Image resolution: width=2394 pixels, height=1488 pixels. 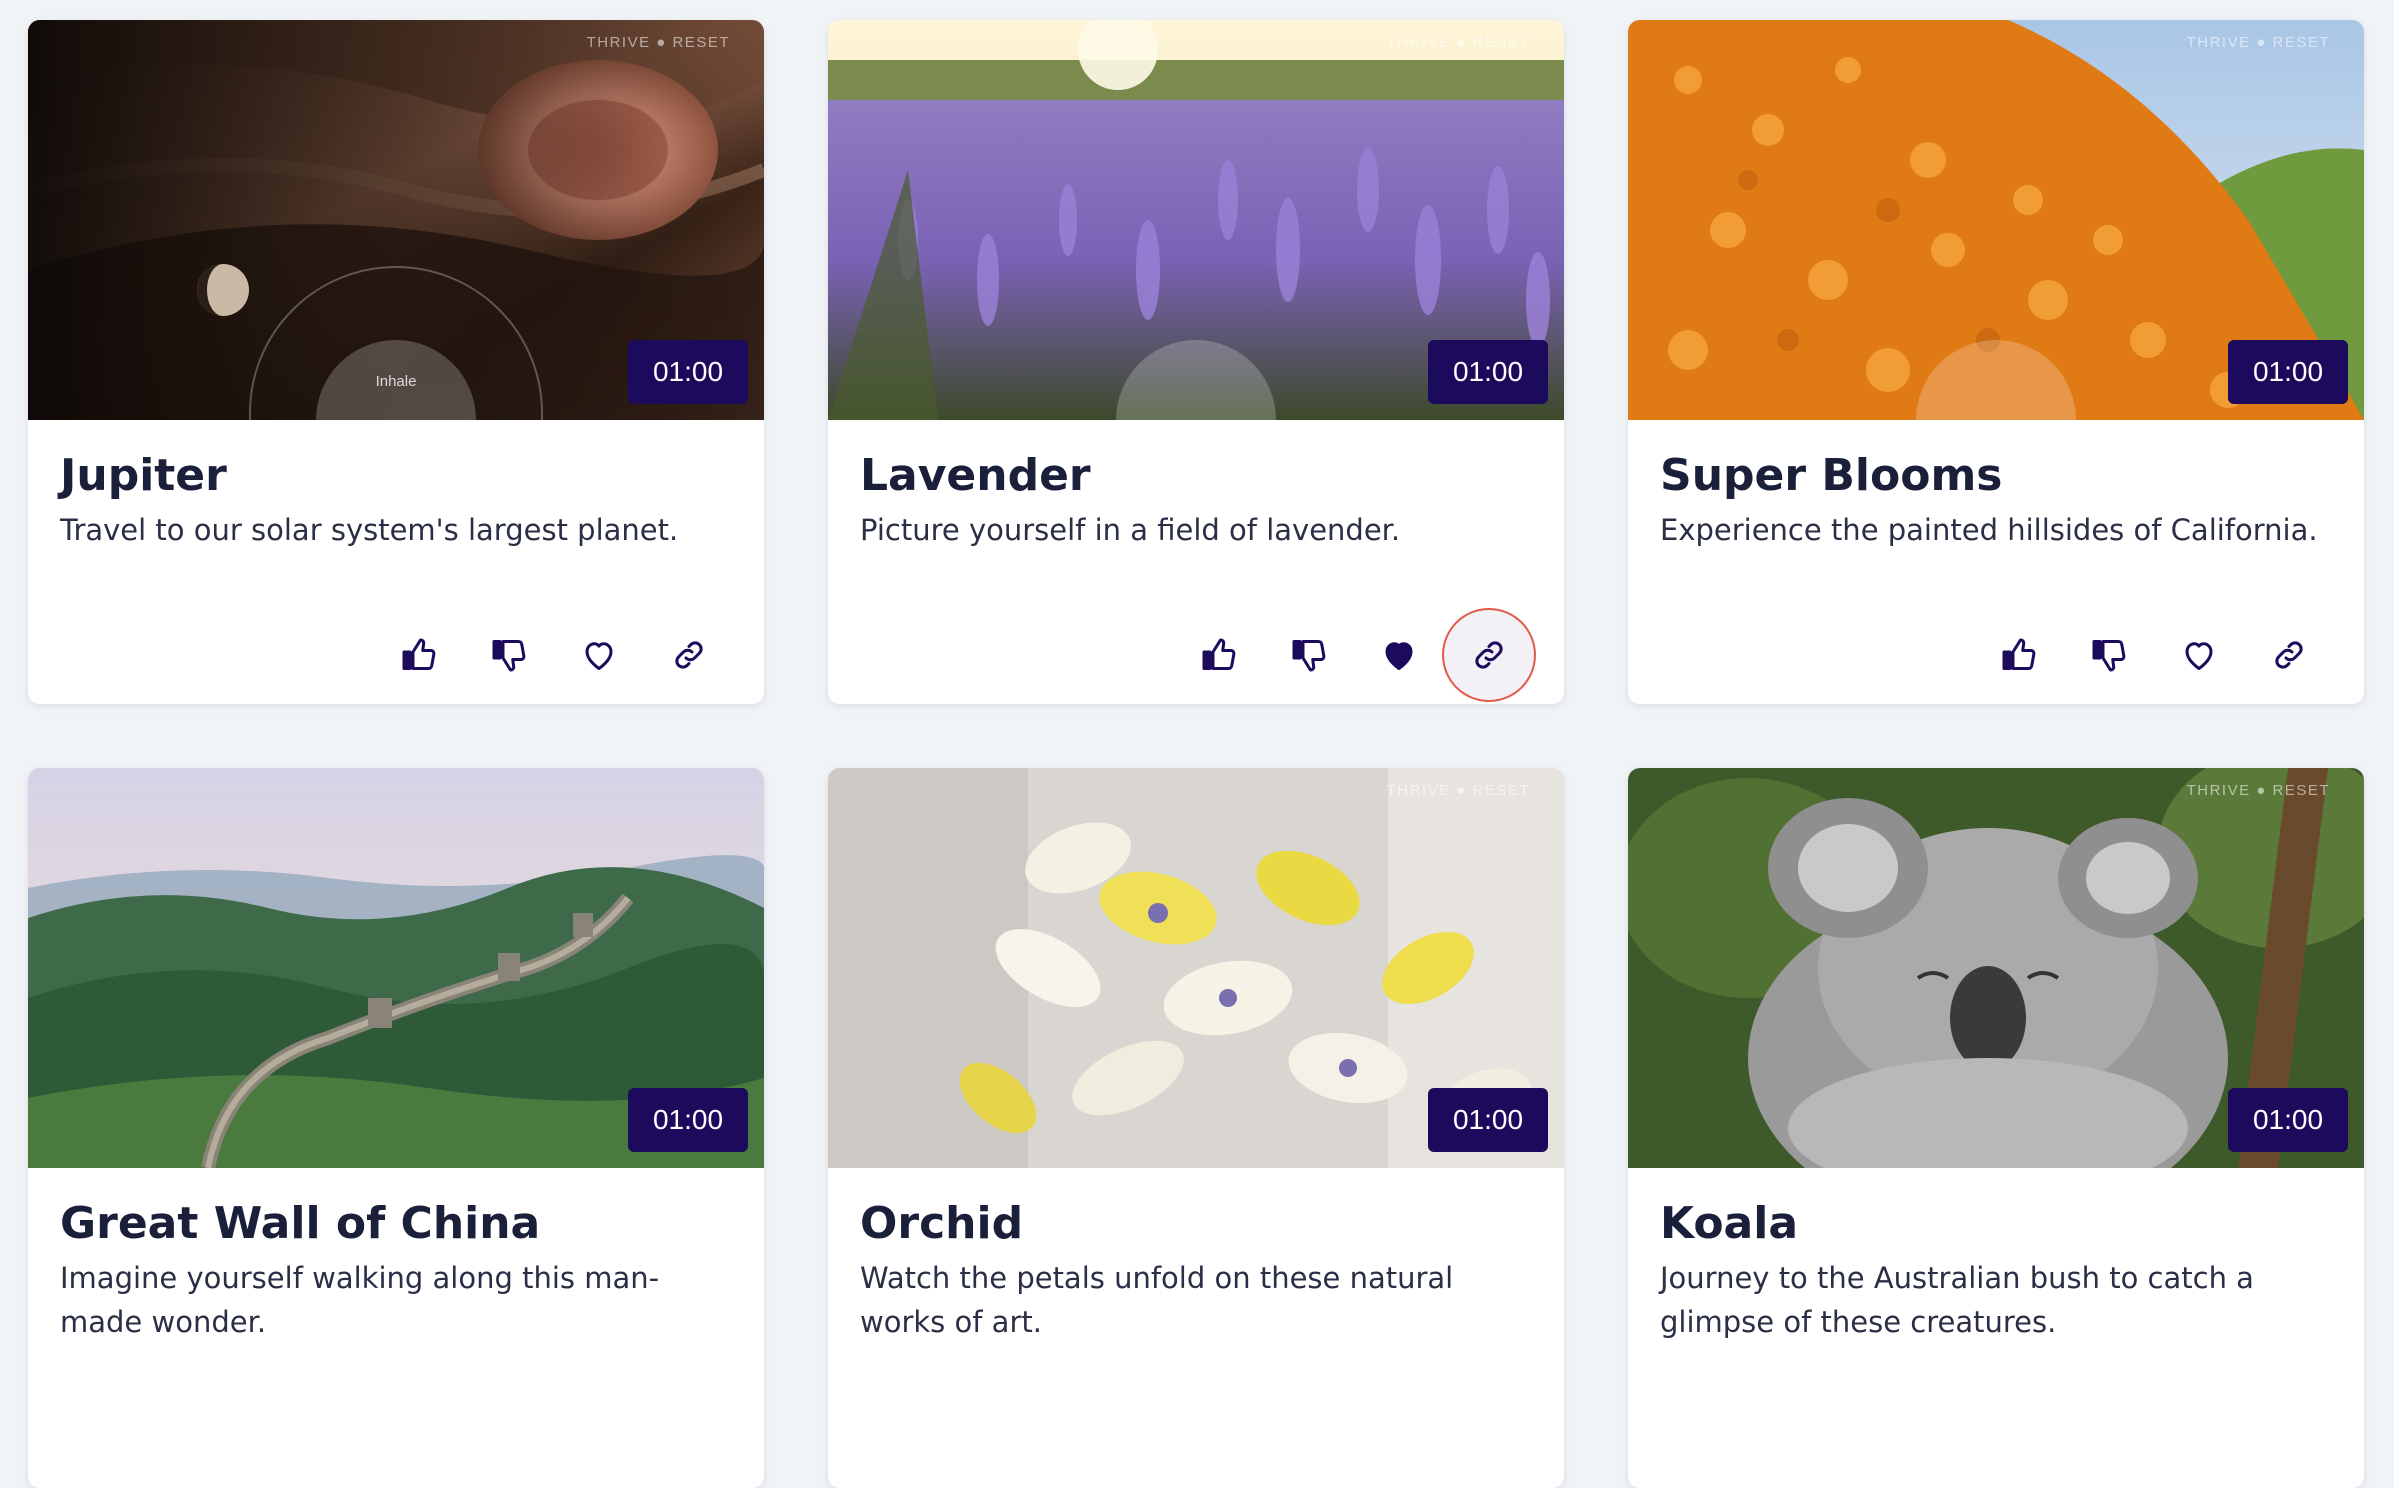 What do you see at coordinates (396, 968) in the screenshot?
I see `thumbnail-great-wall: 01:00` at bounding box center [396, 968].